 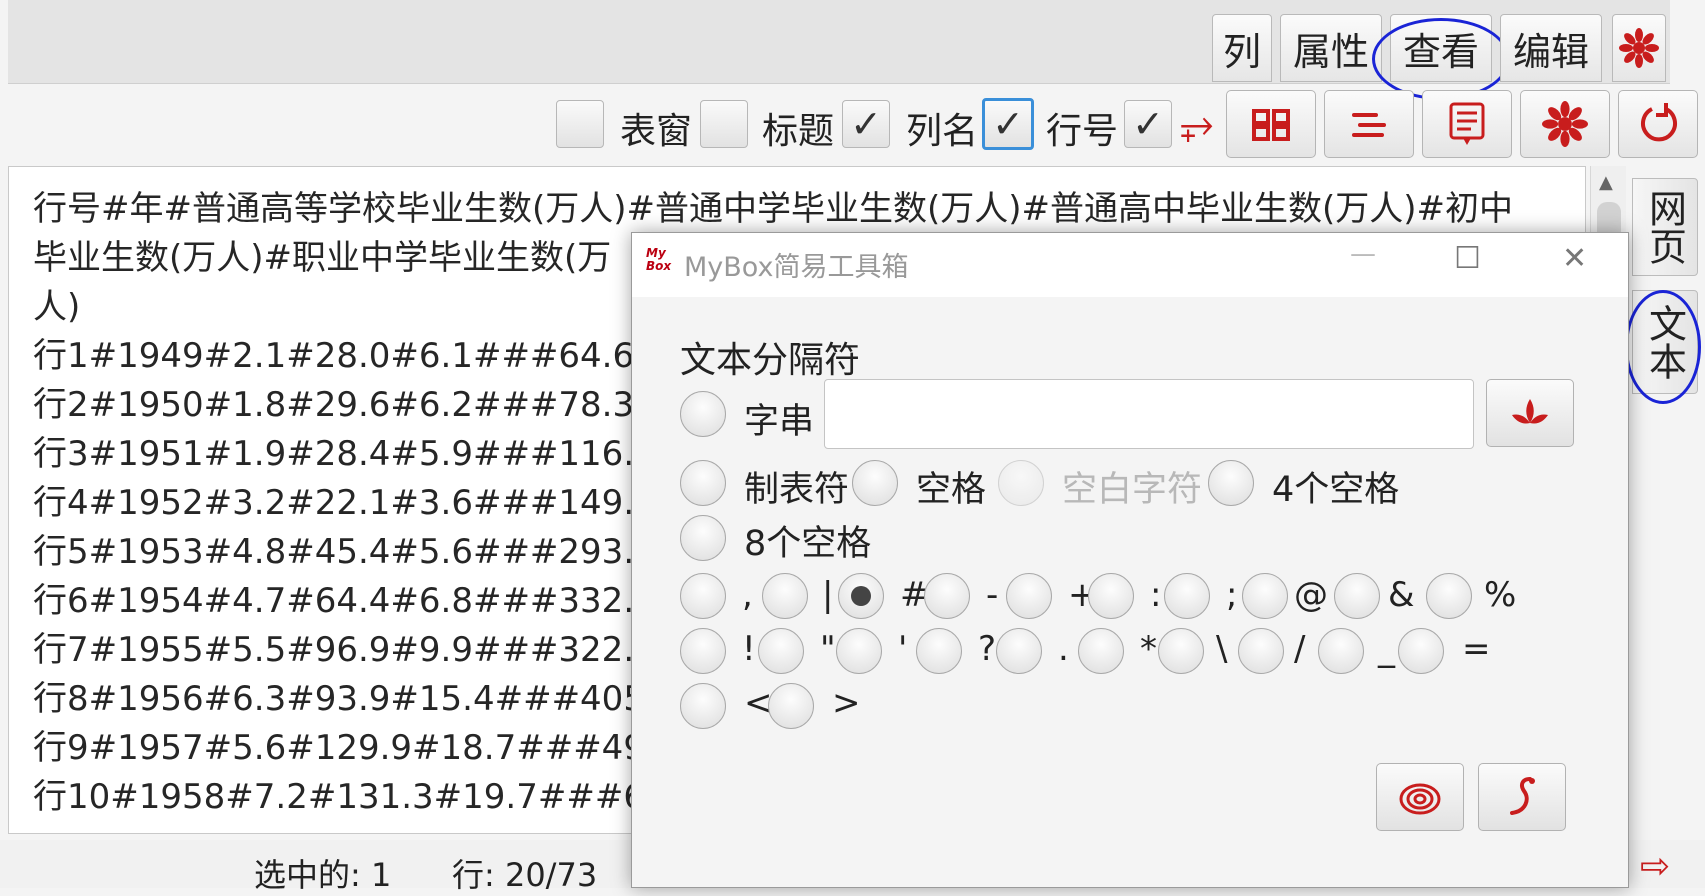 I want to click on next-arrow-icon: ⇨, so click(x=1655, y=866).